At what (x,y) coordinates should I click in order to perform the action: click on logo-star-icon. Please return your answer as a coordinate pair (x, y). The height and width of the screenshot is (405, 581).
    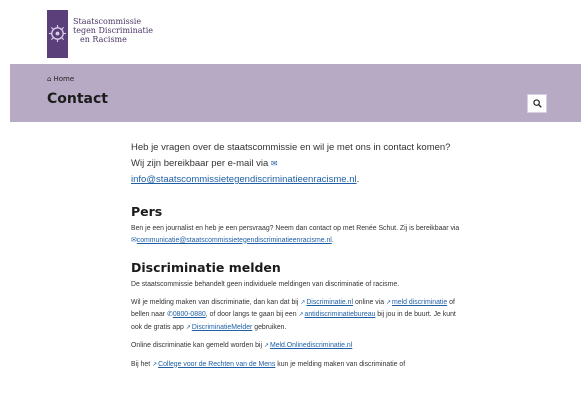
    Looking at the image, I should click on (57, 33).